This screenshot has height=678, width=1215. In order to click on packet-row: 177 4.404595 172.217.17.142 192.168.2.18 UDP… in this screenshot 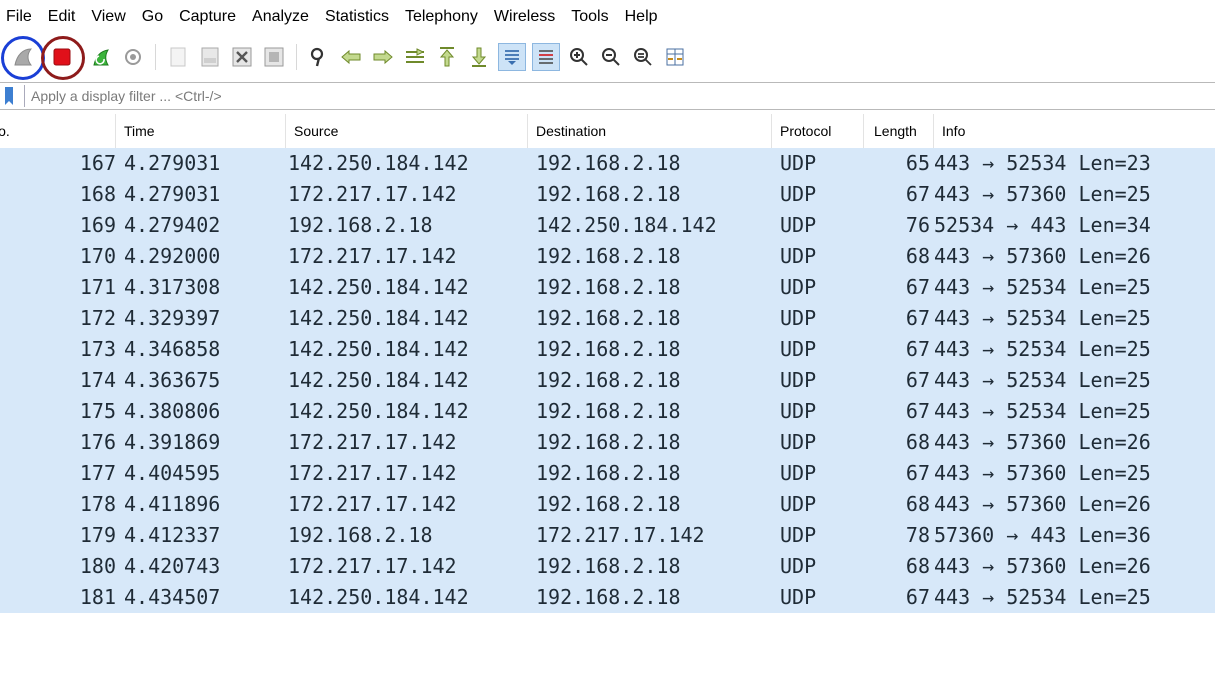, I will do `click(607, 473)`.